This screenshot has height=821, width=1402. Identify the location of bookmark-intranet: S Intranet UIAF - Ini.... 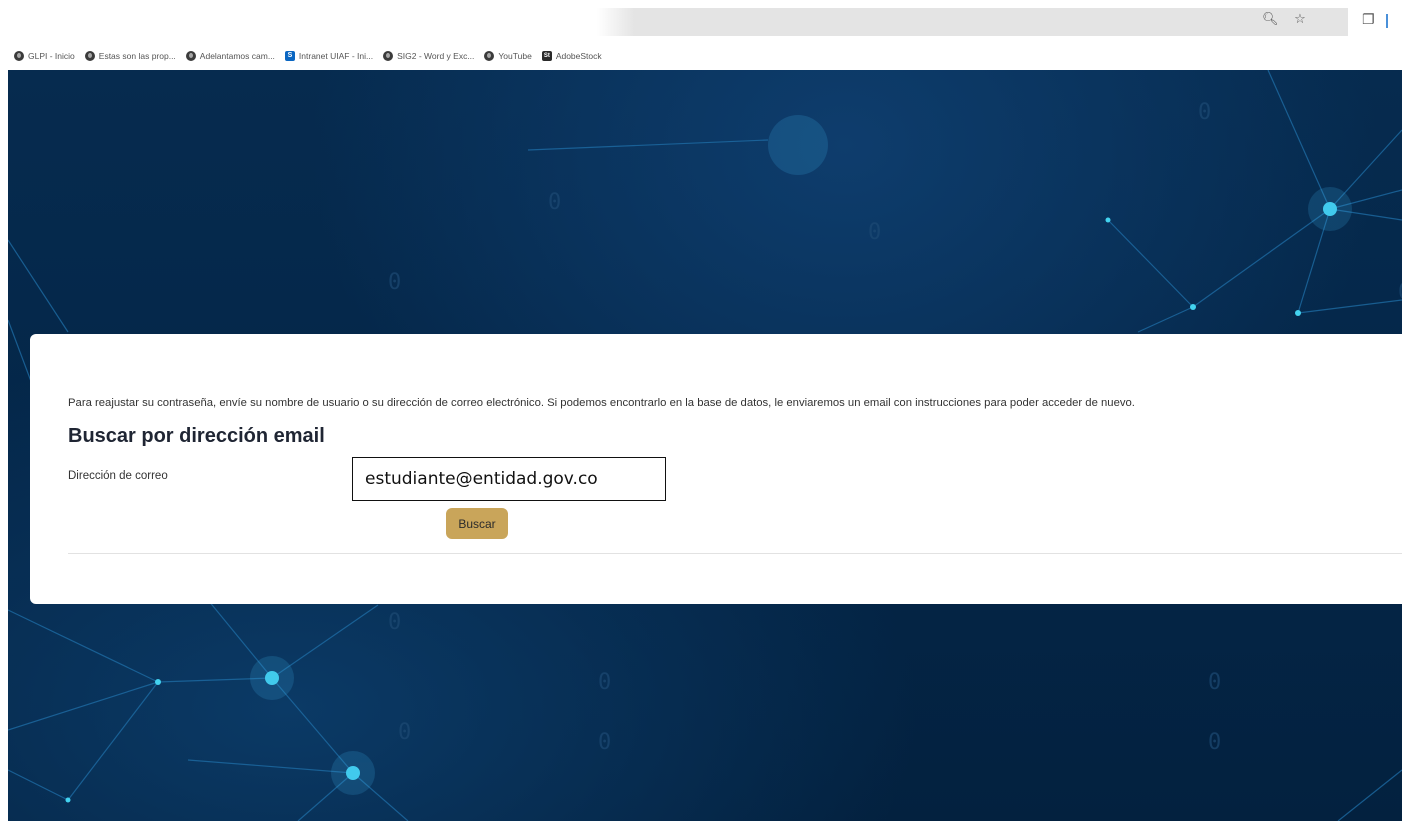
(329, 56).